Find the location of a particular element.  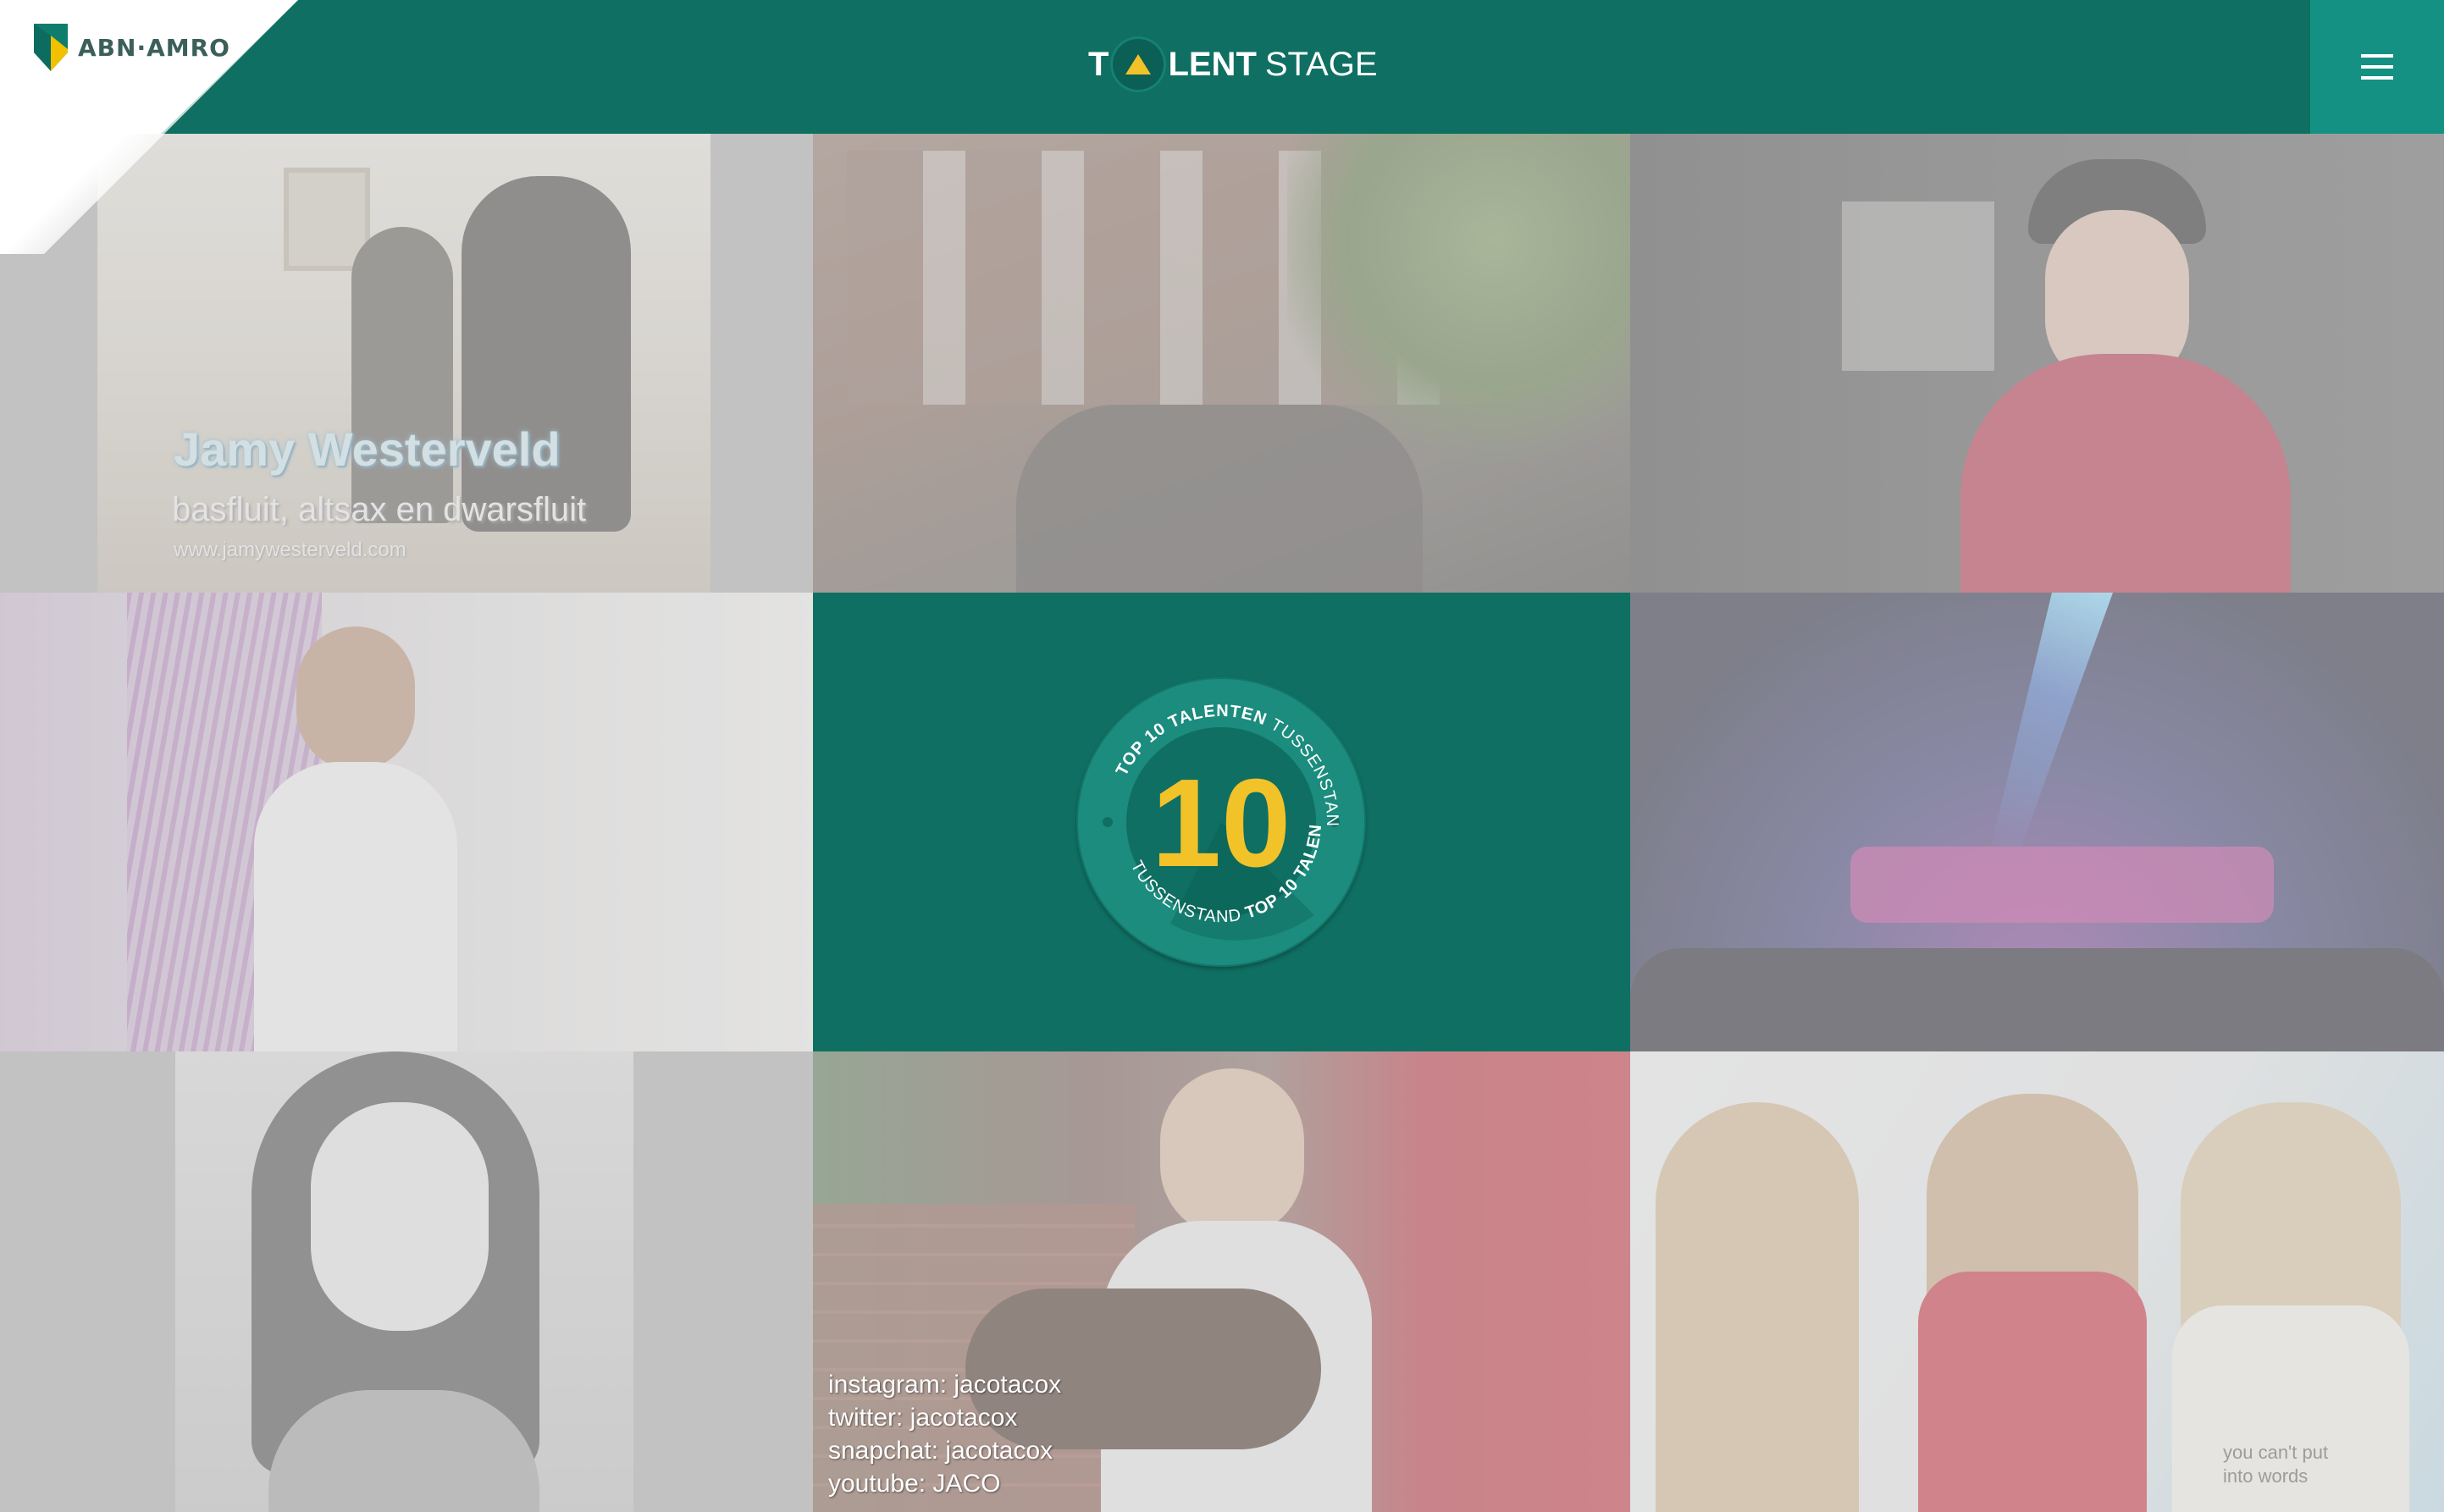

badge-number: 10 is located at coordinates (1221, 823).